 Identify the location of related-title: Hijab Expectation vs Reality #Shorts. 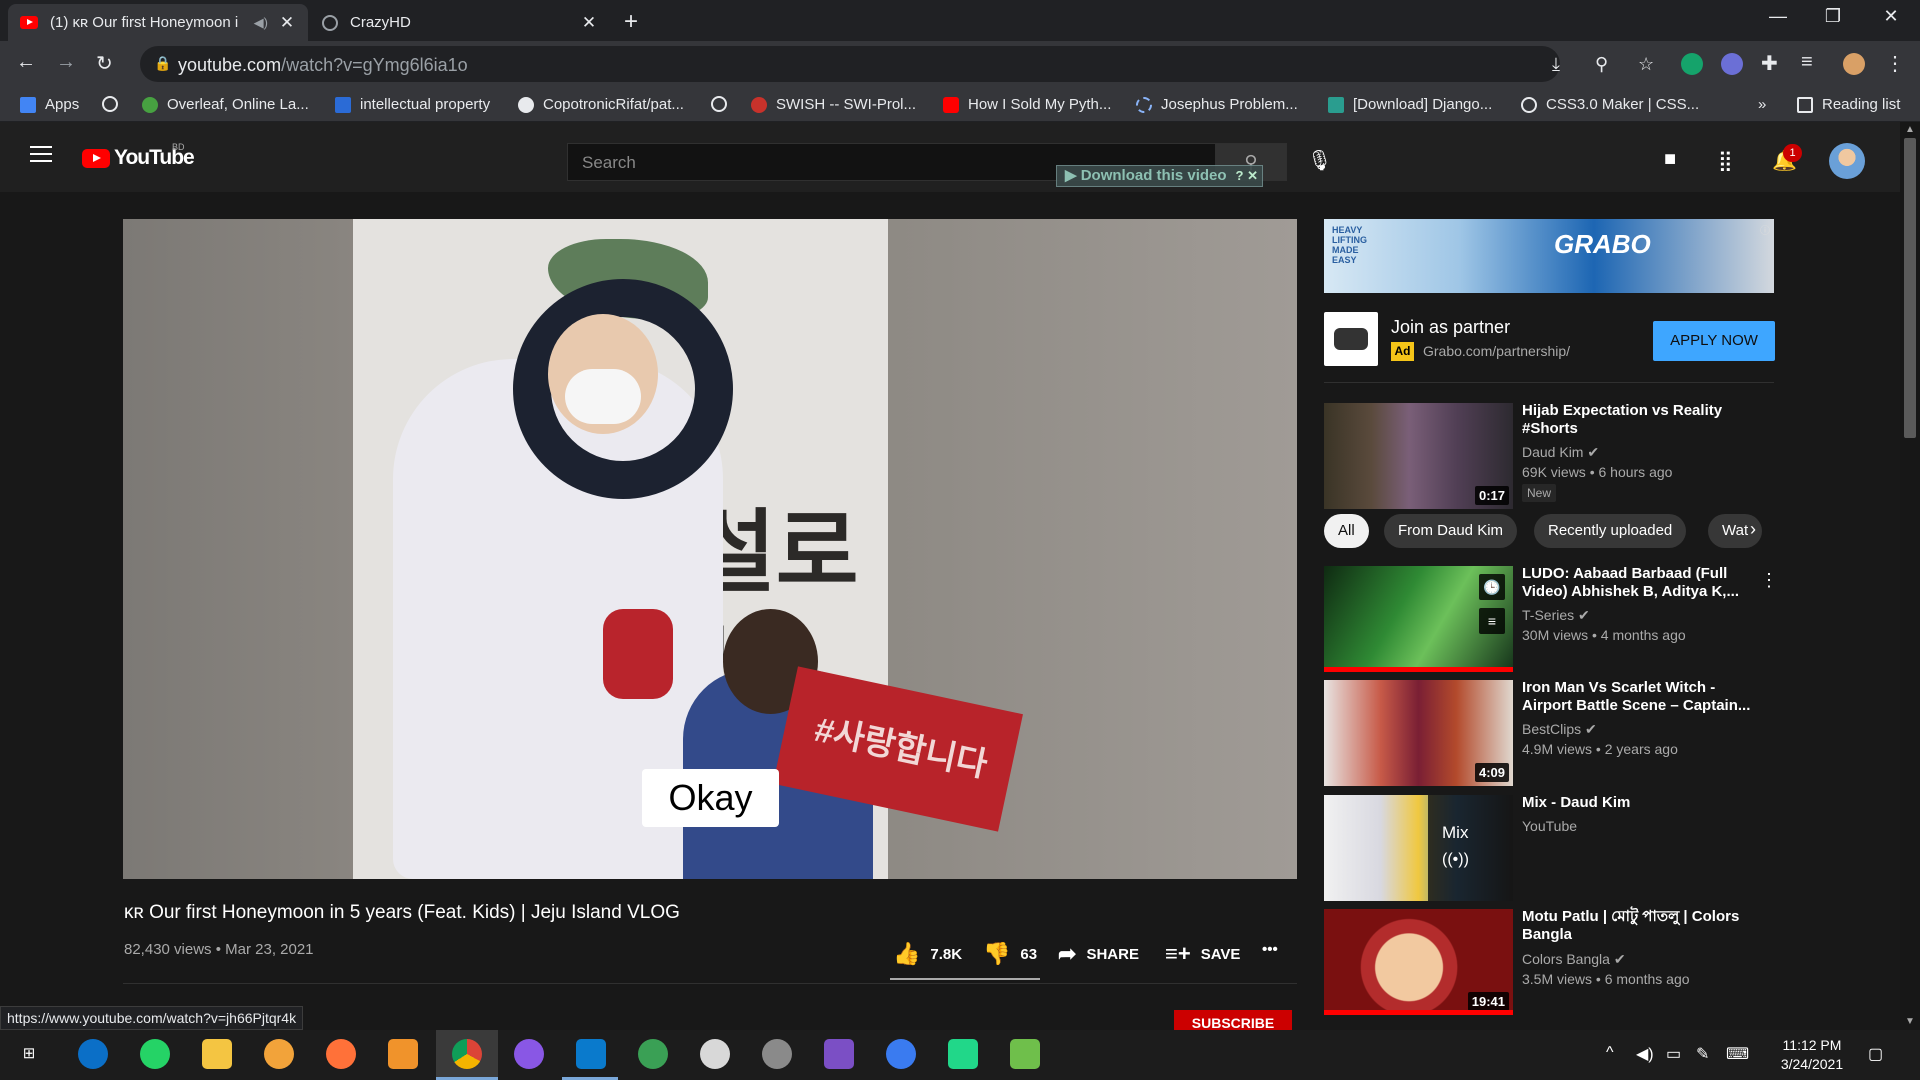
(1642, 420).